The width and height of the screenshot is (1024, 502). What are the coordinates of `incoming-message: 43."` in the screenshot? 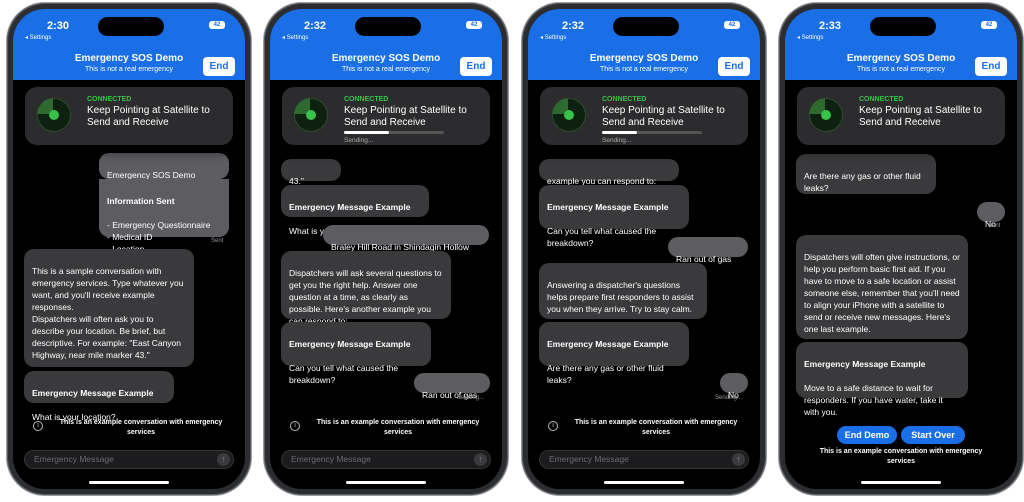 It's located at (311, 172).